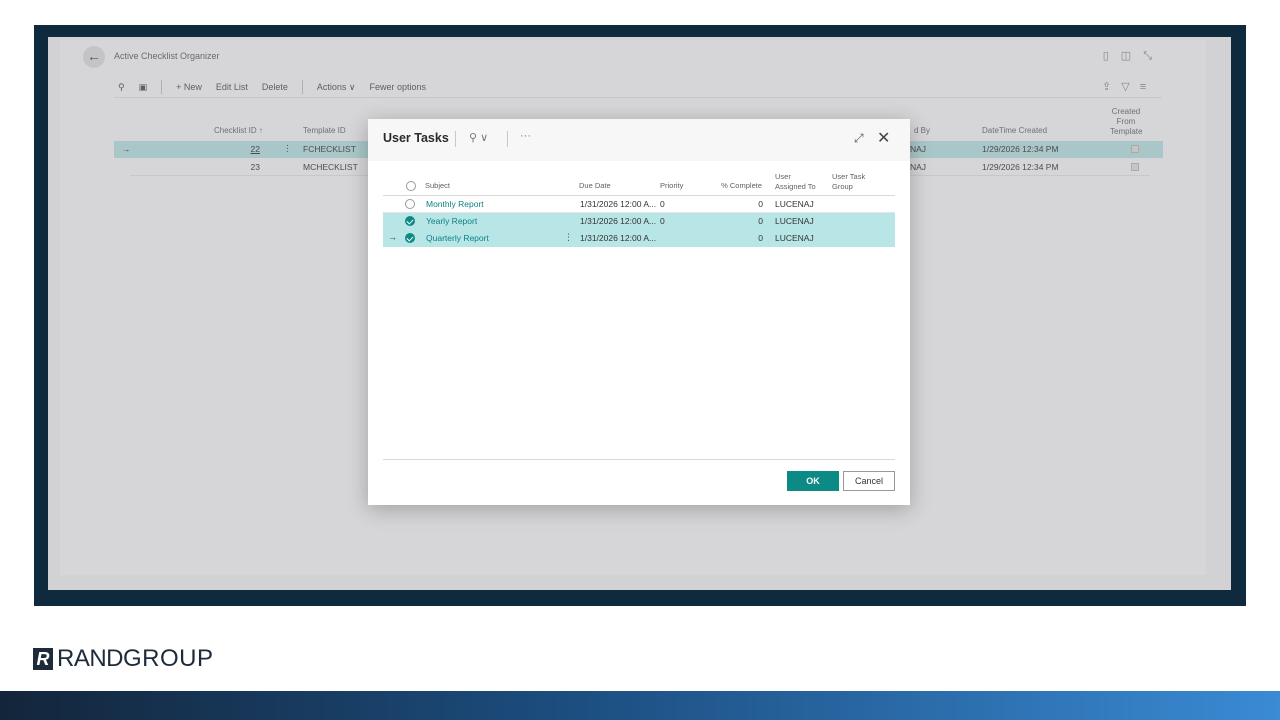  What do you see at coordinates (1153, 56) in the screenshot?
I see `collapse-icon: ⤡` at bounding box center [1153, 56].